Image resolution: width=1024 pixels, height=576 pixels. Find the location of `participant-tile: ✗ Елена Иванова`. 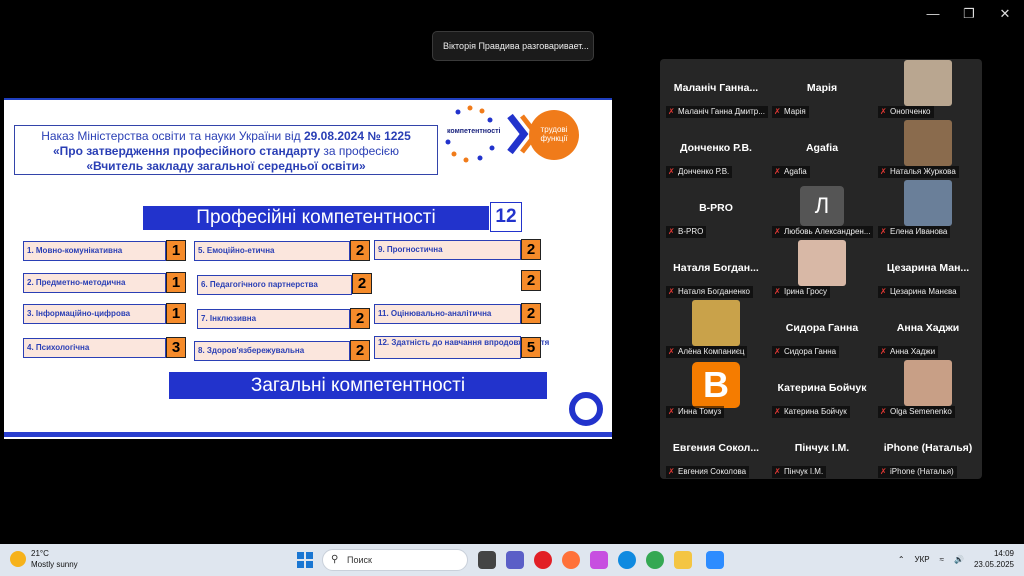

participant-tile: ✗ Елена Иванова is located at coordinates (928, 209).